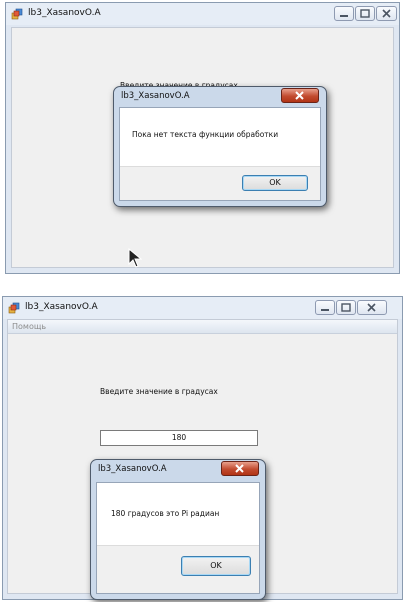 This screenshot has height=602, width=405. I want to click on prompt-label: Введите значение в градусах, so click(159, 391).